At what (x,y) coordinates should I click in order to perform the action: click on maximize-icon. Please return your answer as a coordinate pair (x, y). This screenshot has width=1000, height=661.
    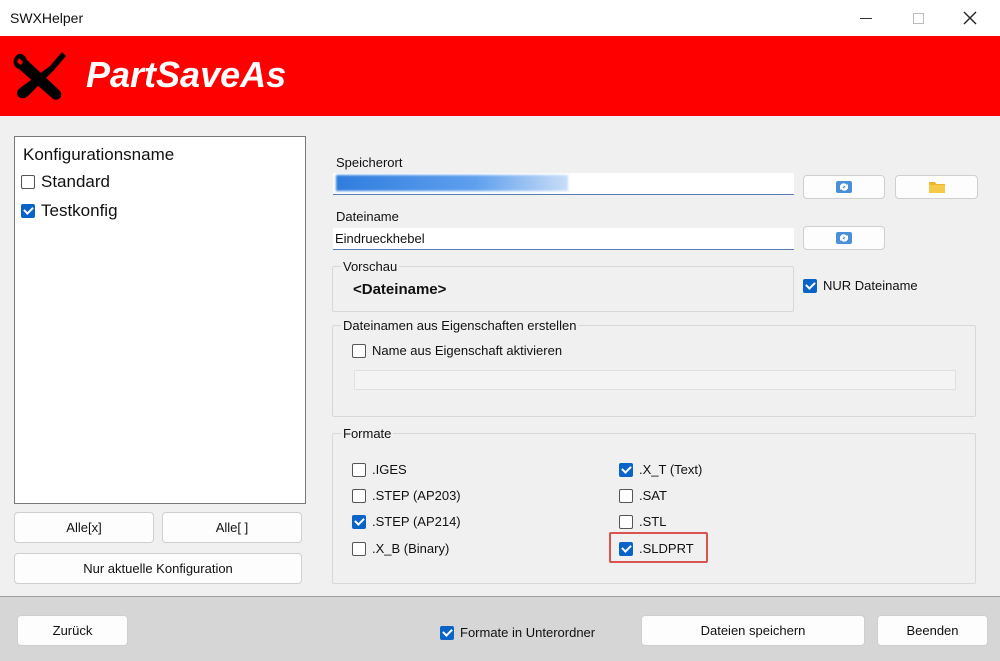
    Looking at the image, I should click on (918, 18).